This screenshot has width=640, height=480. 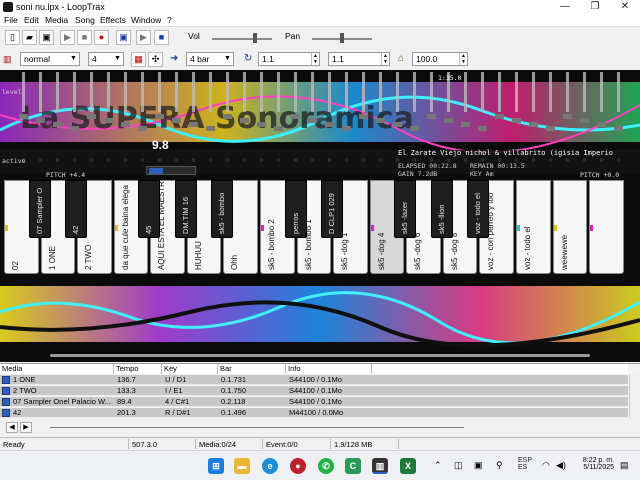 What do you see at coordinates (138, 59) in the screenshot?
I see `grid-icon: ▦` at bounding box center [138, 59].